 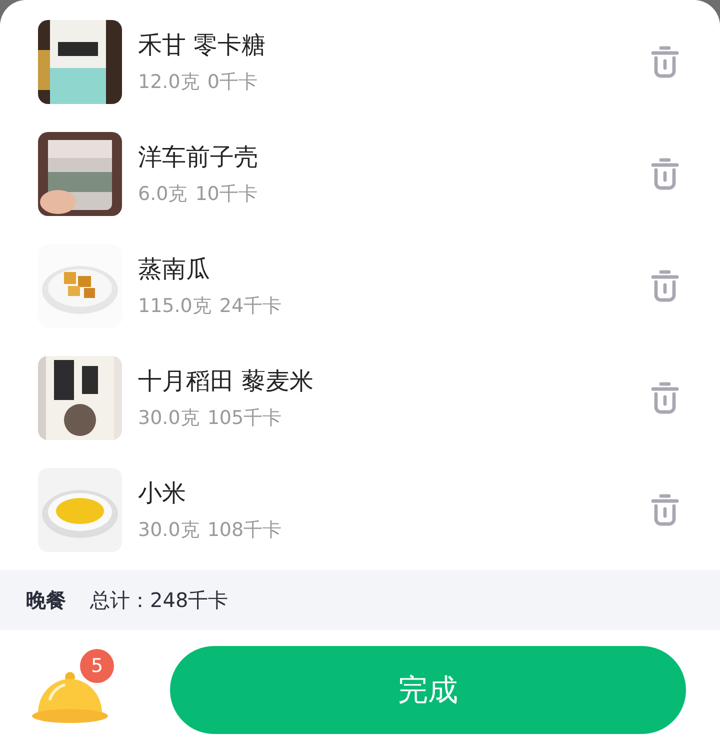 What do you see at coordinates (226, 381) in the screenshot?
I see `food-name: 十月稻田 藜麦米` at bounding box center [226, 381].